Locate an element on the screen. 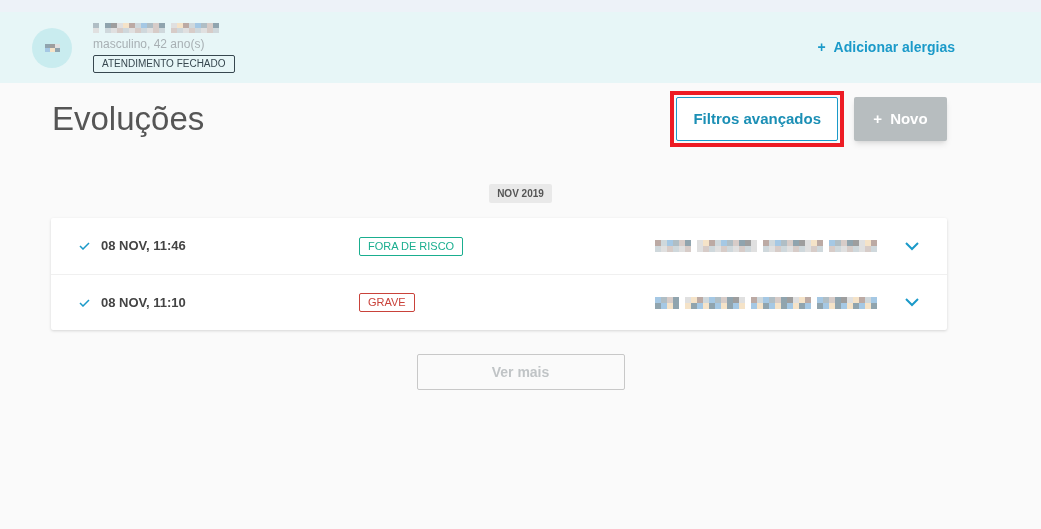  entry-datetime: 08 NOV, 11:46 is located at coordinates (144, 246).